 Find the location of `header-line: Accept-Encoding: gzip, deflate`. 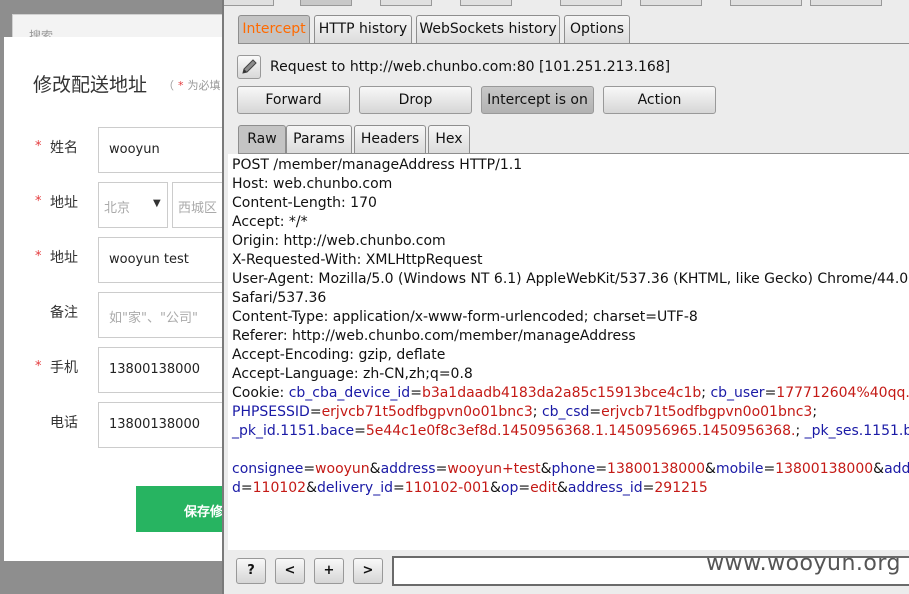

header-line: Accept-Encoding: gzip, deflate is located at coordinates (339, 355).